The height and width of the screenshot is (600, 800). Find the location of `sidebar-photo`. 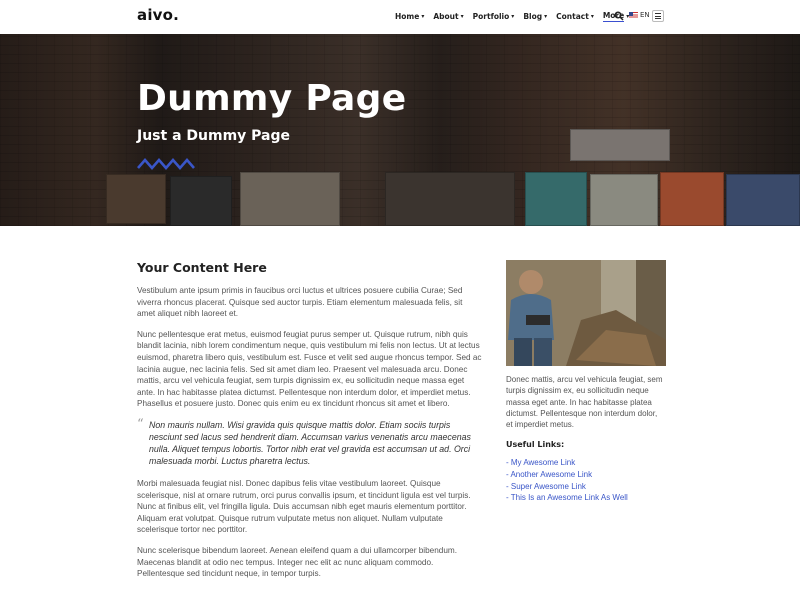

sidebar-photo is located at coordinates (586, 313).